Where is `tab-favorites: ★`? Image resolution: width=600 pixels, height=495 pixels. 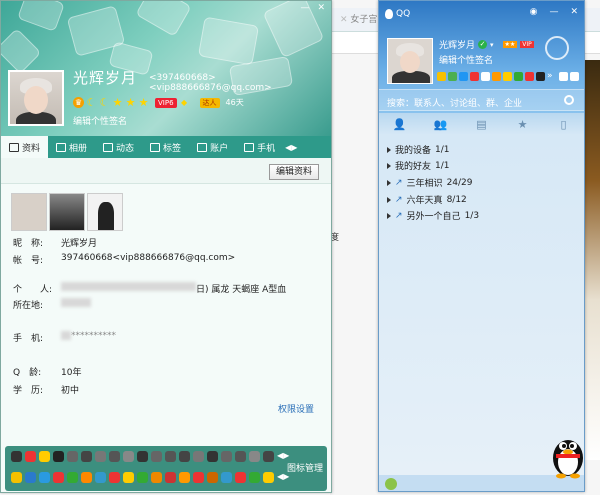 tab-favorites: ★ is located at coordinates (522, 124).